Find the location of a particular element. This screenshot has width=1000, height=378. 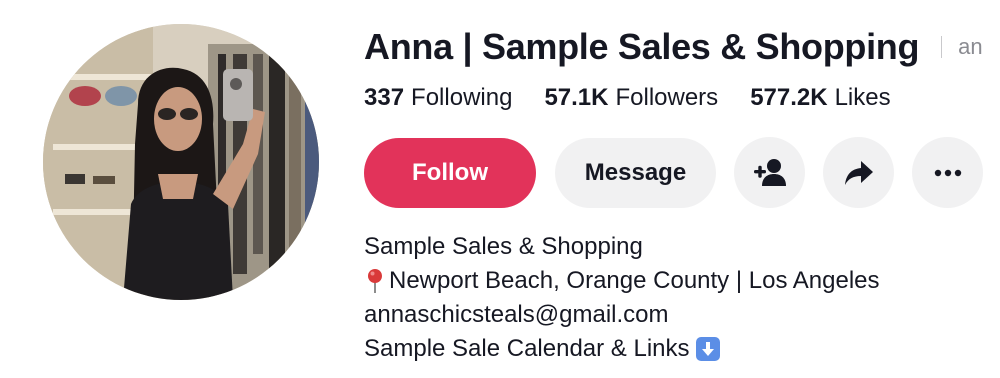

bio-line: Sample Sale Calendar & Links is located at coordinates (622, 349).